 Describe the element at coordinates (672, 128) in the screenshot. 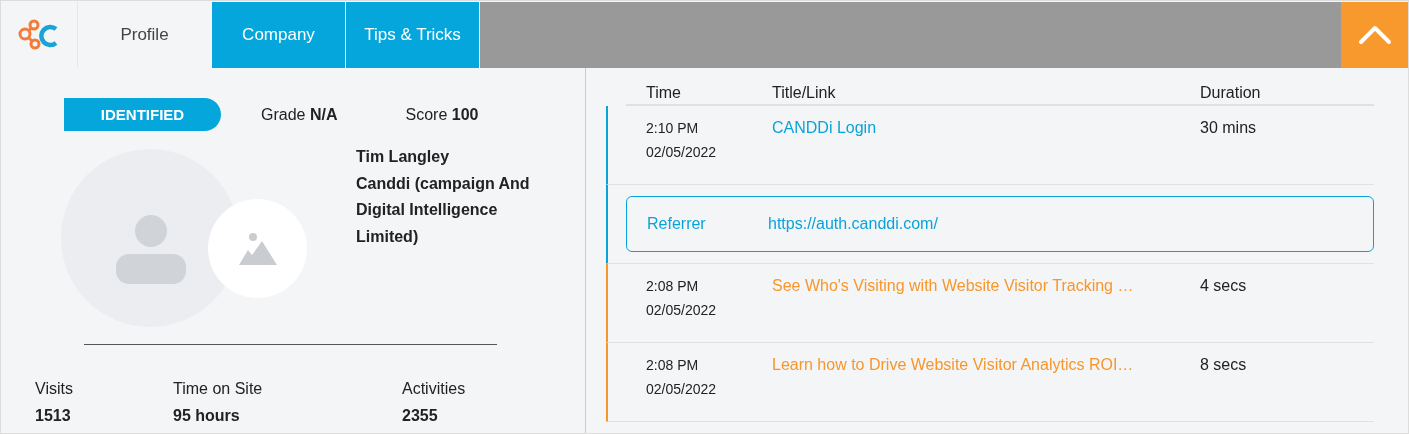

I see `visit-time: 2:10 PM` at that location.